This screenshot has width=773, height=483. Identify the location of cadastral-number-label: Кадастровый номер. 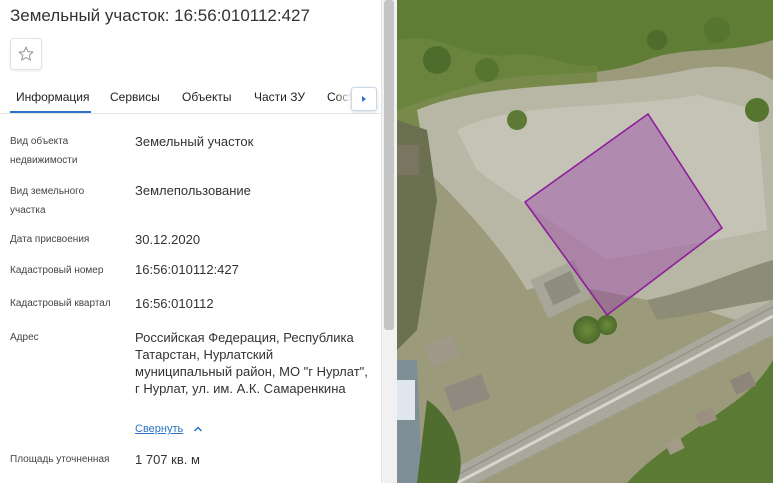
(57, 270).